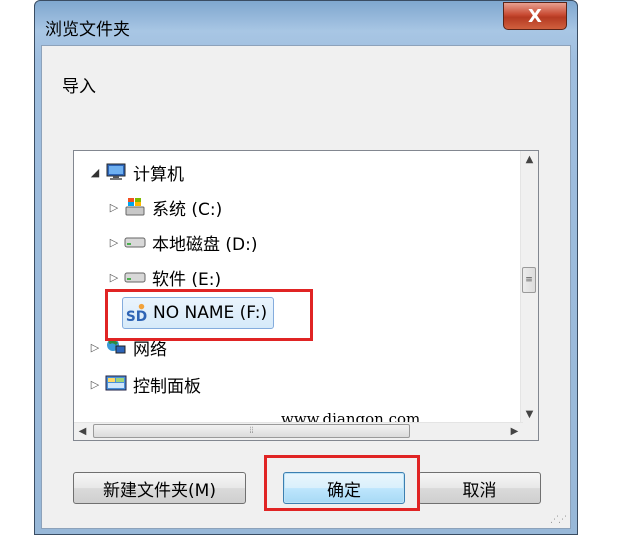  Describe the element at coordinates (251, 431) in the screenshot. I see `horizontal-scroll-thumb: ⦙⦙` at that location.